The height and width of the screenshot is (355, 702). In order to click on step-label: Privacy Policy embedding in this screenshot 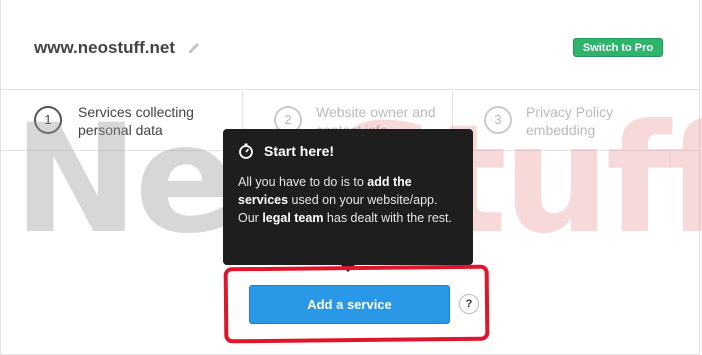, I will do `click(570, 121)`.